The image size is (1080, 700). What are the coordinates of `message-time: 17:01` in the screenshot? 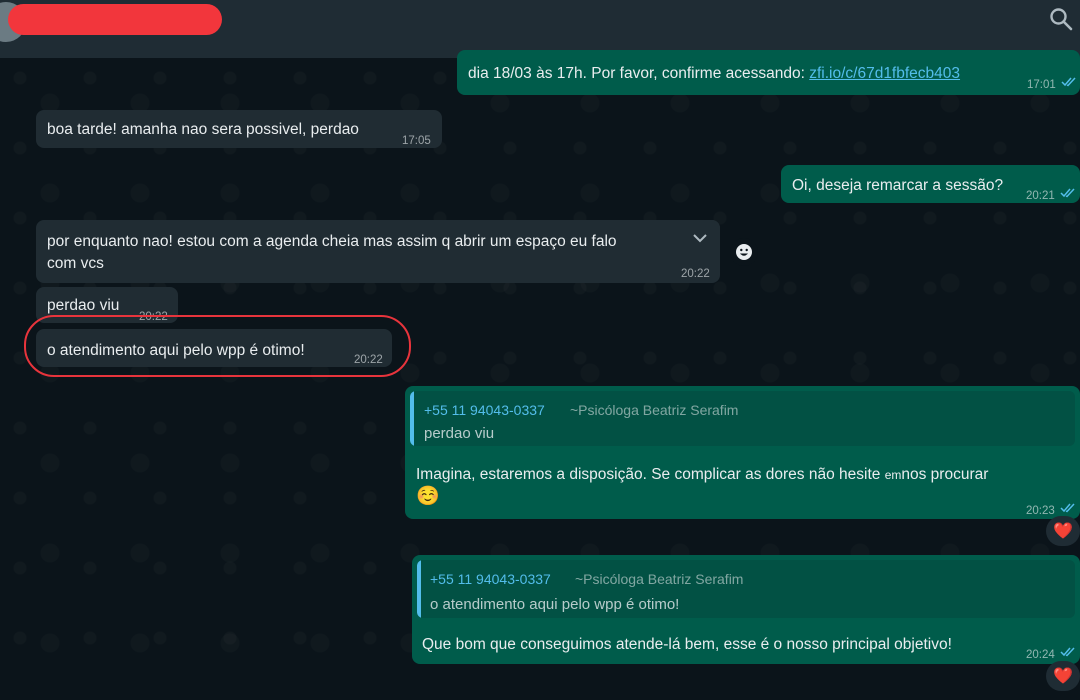 It's located at (1041, 85).